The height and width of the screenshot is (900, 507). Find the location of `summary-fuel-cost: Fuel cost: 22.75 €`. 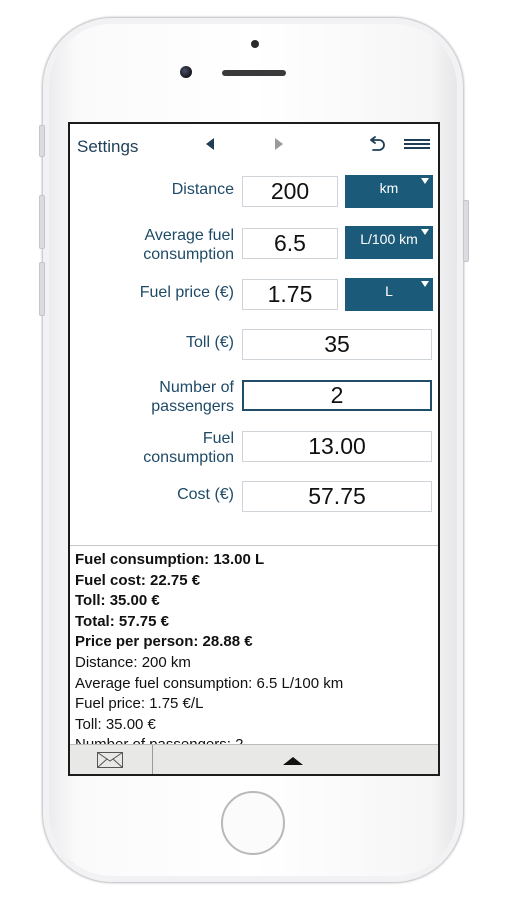

summary-fuel-cost: Fuel cost: 22.75 € is located at coordinates (138, 580).